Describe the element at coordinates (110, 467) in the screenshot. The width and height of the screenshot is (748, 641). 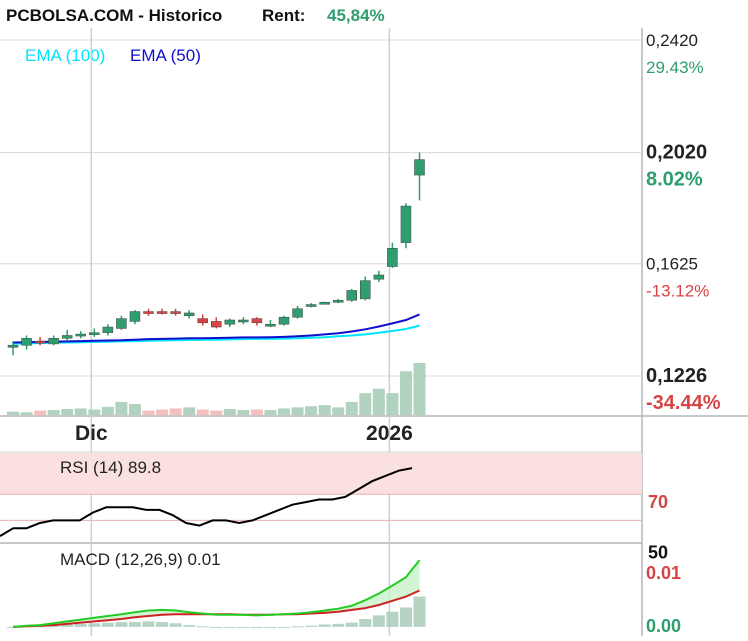
I see `rsi-label: RSI (14) 89.8` at that location.